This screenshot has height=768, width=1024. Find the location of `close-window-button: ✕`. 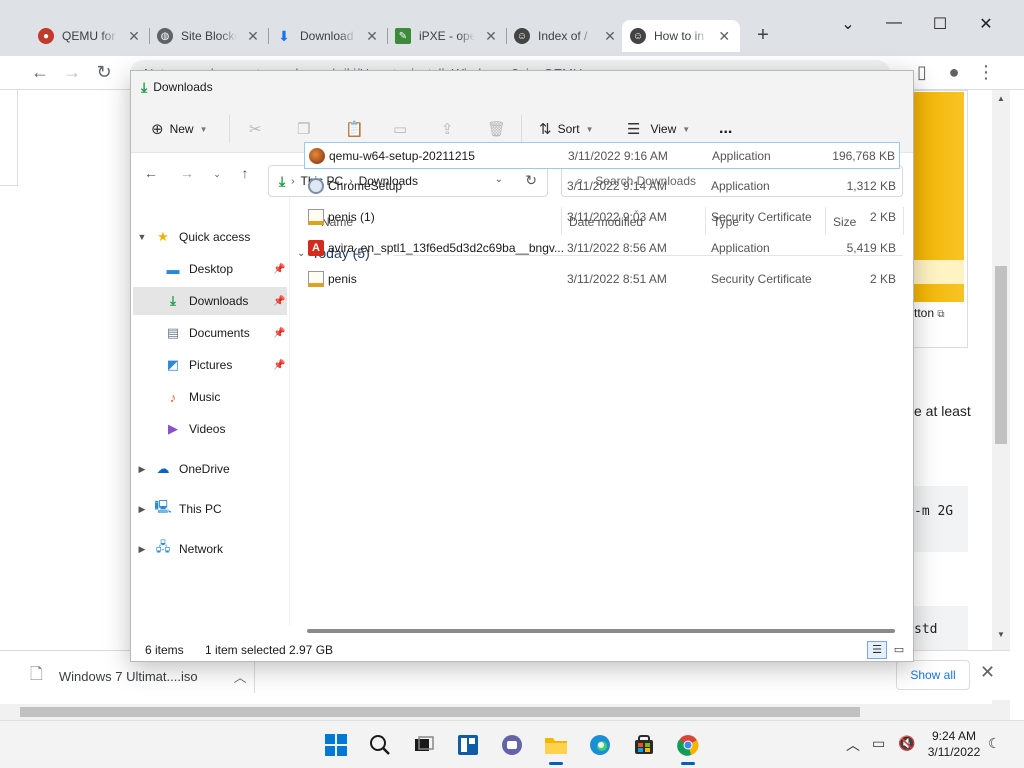

close-window-button: ✕ is located at coordinates (986, 24).